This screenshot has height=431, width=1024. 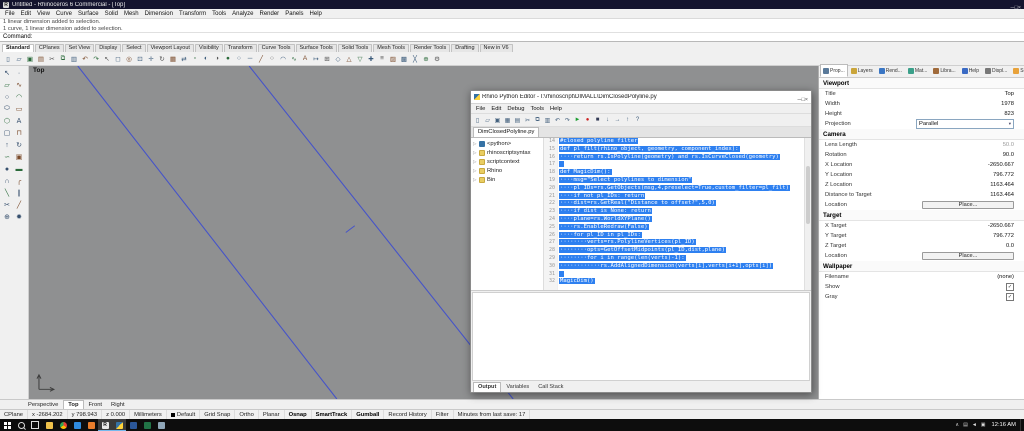 I want to click on zoom-window-icon: ⊡, so click(x=140, y=59).